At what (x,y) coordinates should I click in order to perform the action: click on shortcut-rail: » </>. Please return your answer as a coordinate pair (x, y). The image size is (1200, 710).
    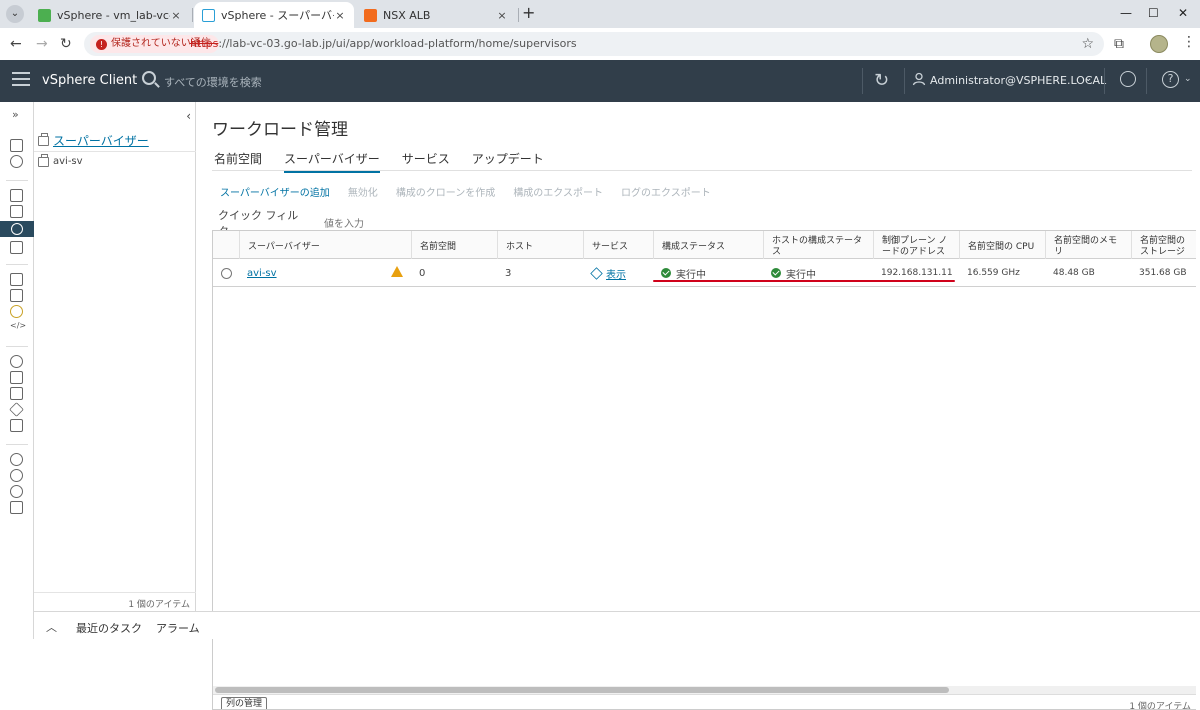
    Looking at the image, I should click on (17, 370).